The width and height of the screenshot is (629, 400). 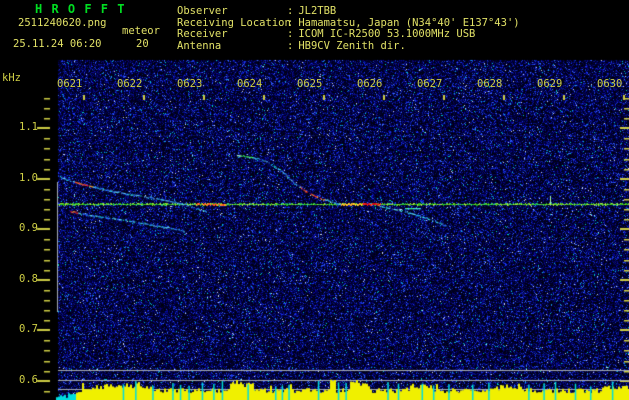 What do you see at coordinates (190, 84) in the screenshot?
I see `x-tick-label: 0623` at bounding box center [190, 84].